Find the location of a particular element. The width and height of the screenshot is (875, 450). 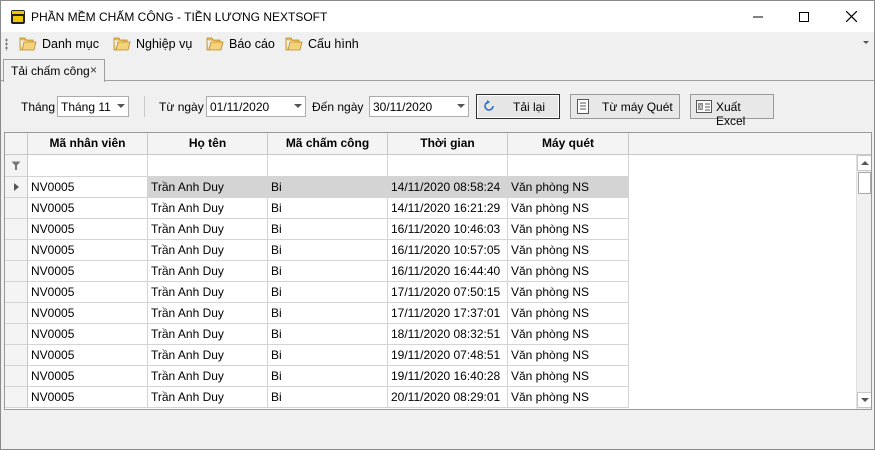

tab-close-icon: × is located at coordinates (93, 70).